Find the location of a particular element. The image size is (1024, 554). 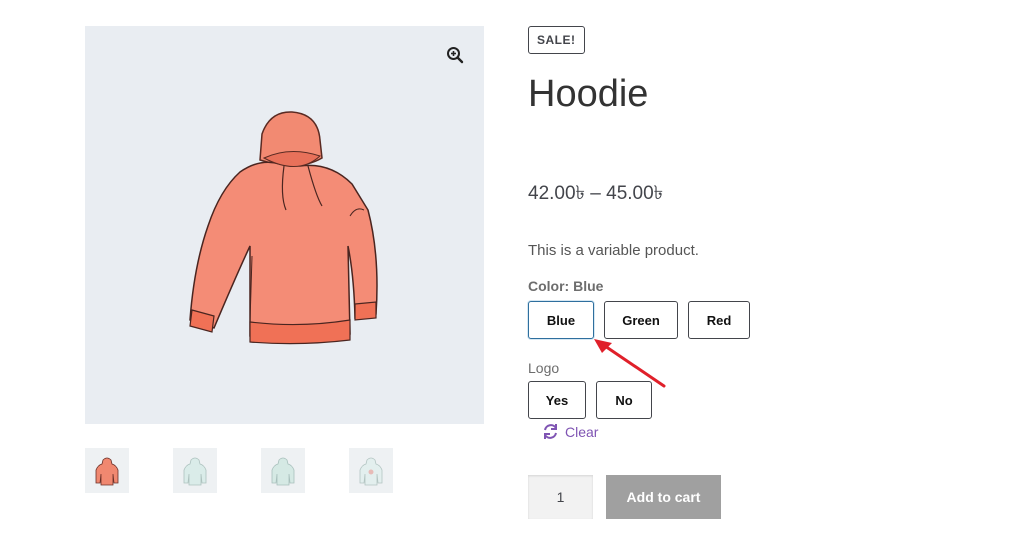

color-selected-value: Blue is located at coordinates (588, 286).